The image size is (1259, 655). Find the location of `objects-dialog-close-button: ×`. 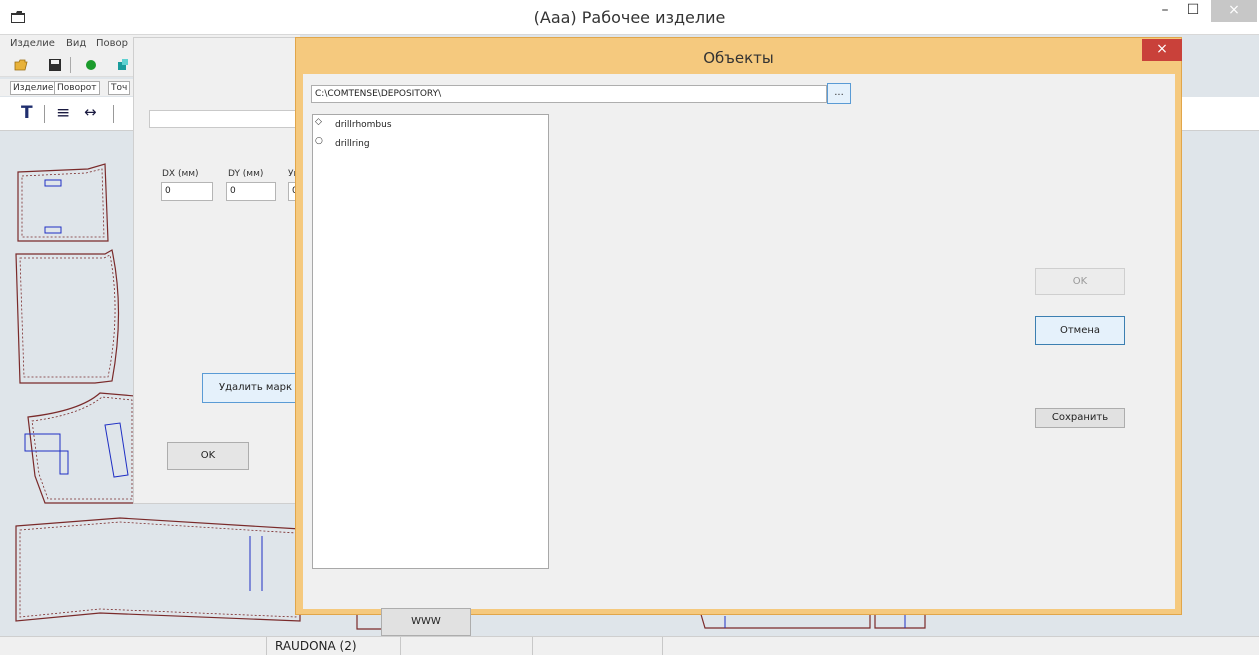

objects-dialog-close-button: × is located at coordinates (1162, 50).